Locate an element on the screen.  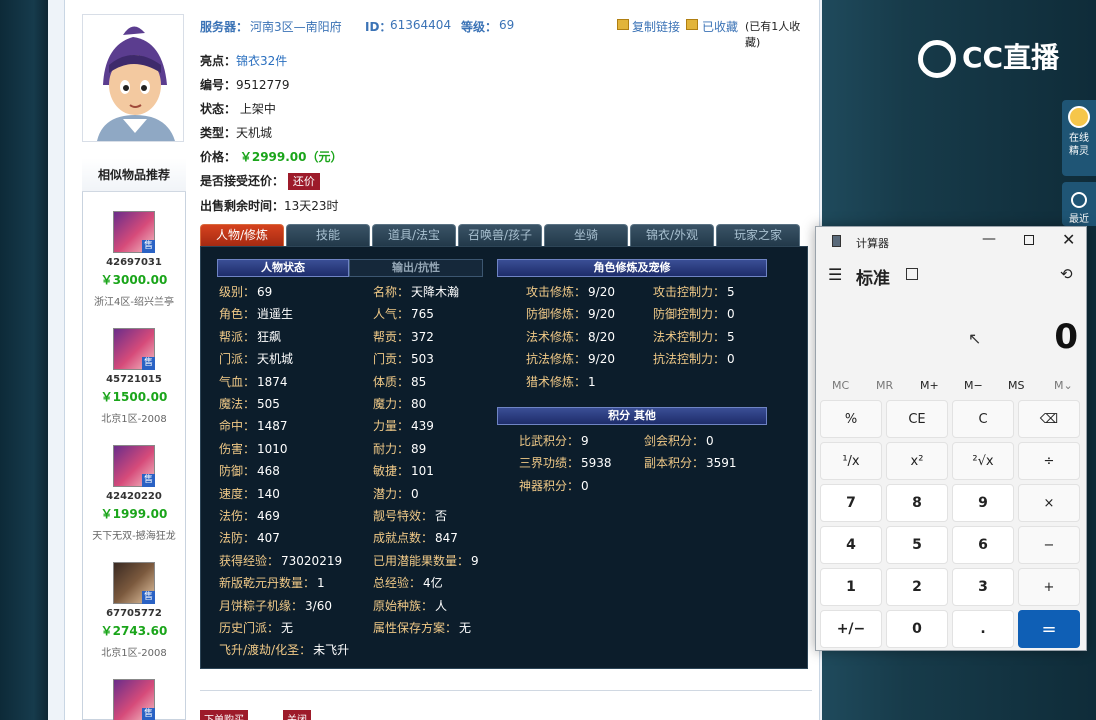
type-label: 类型： is located at coordinates (218, 133).